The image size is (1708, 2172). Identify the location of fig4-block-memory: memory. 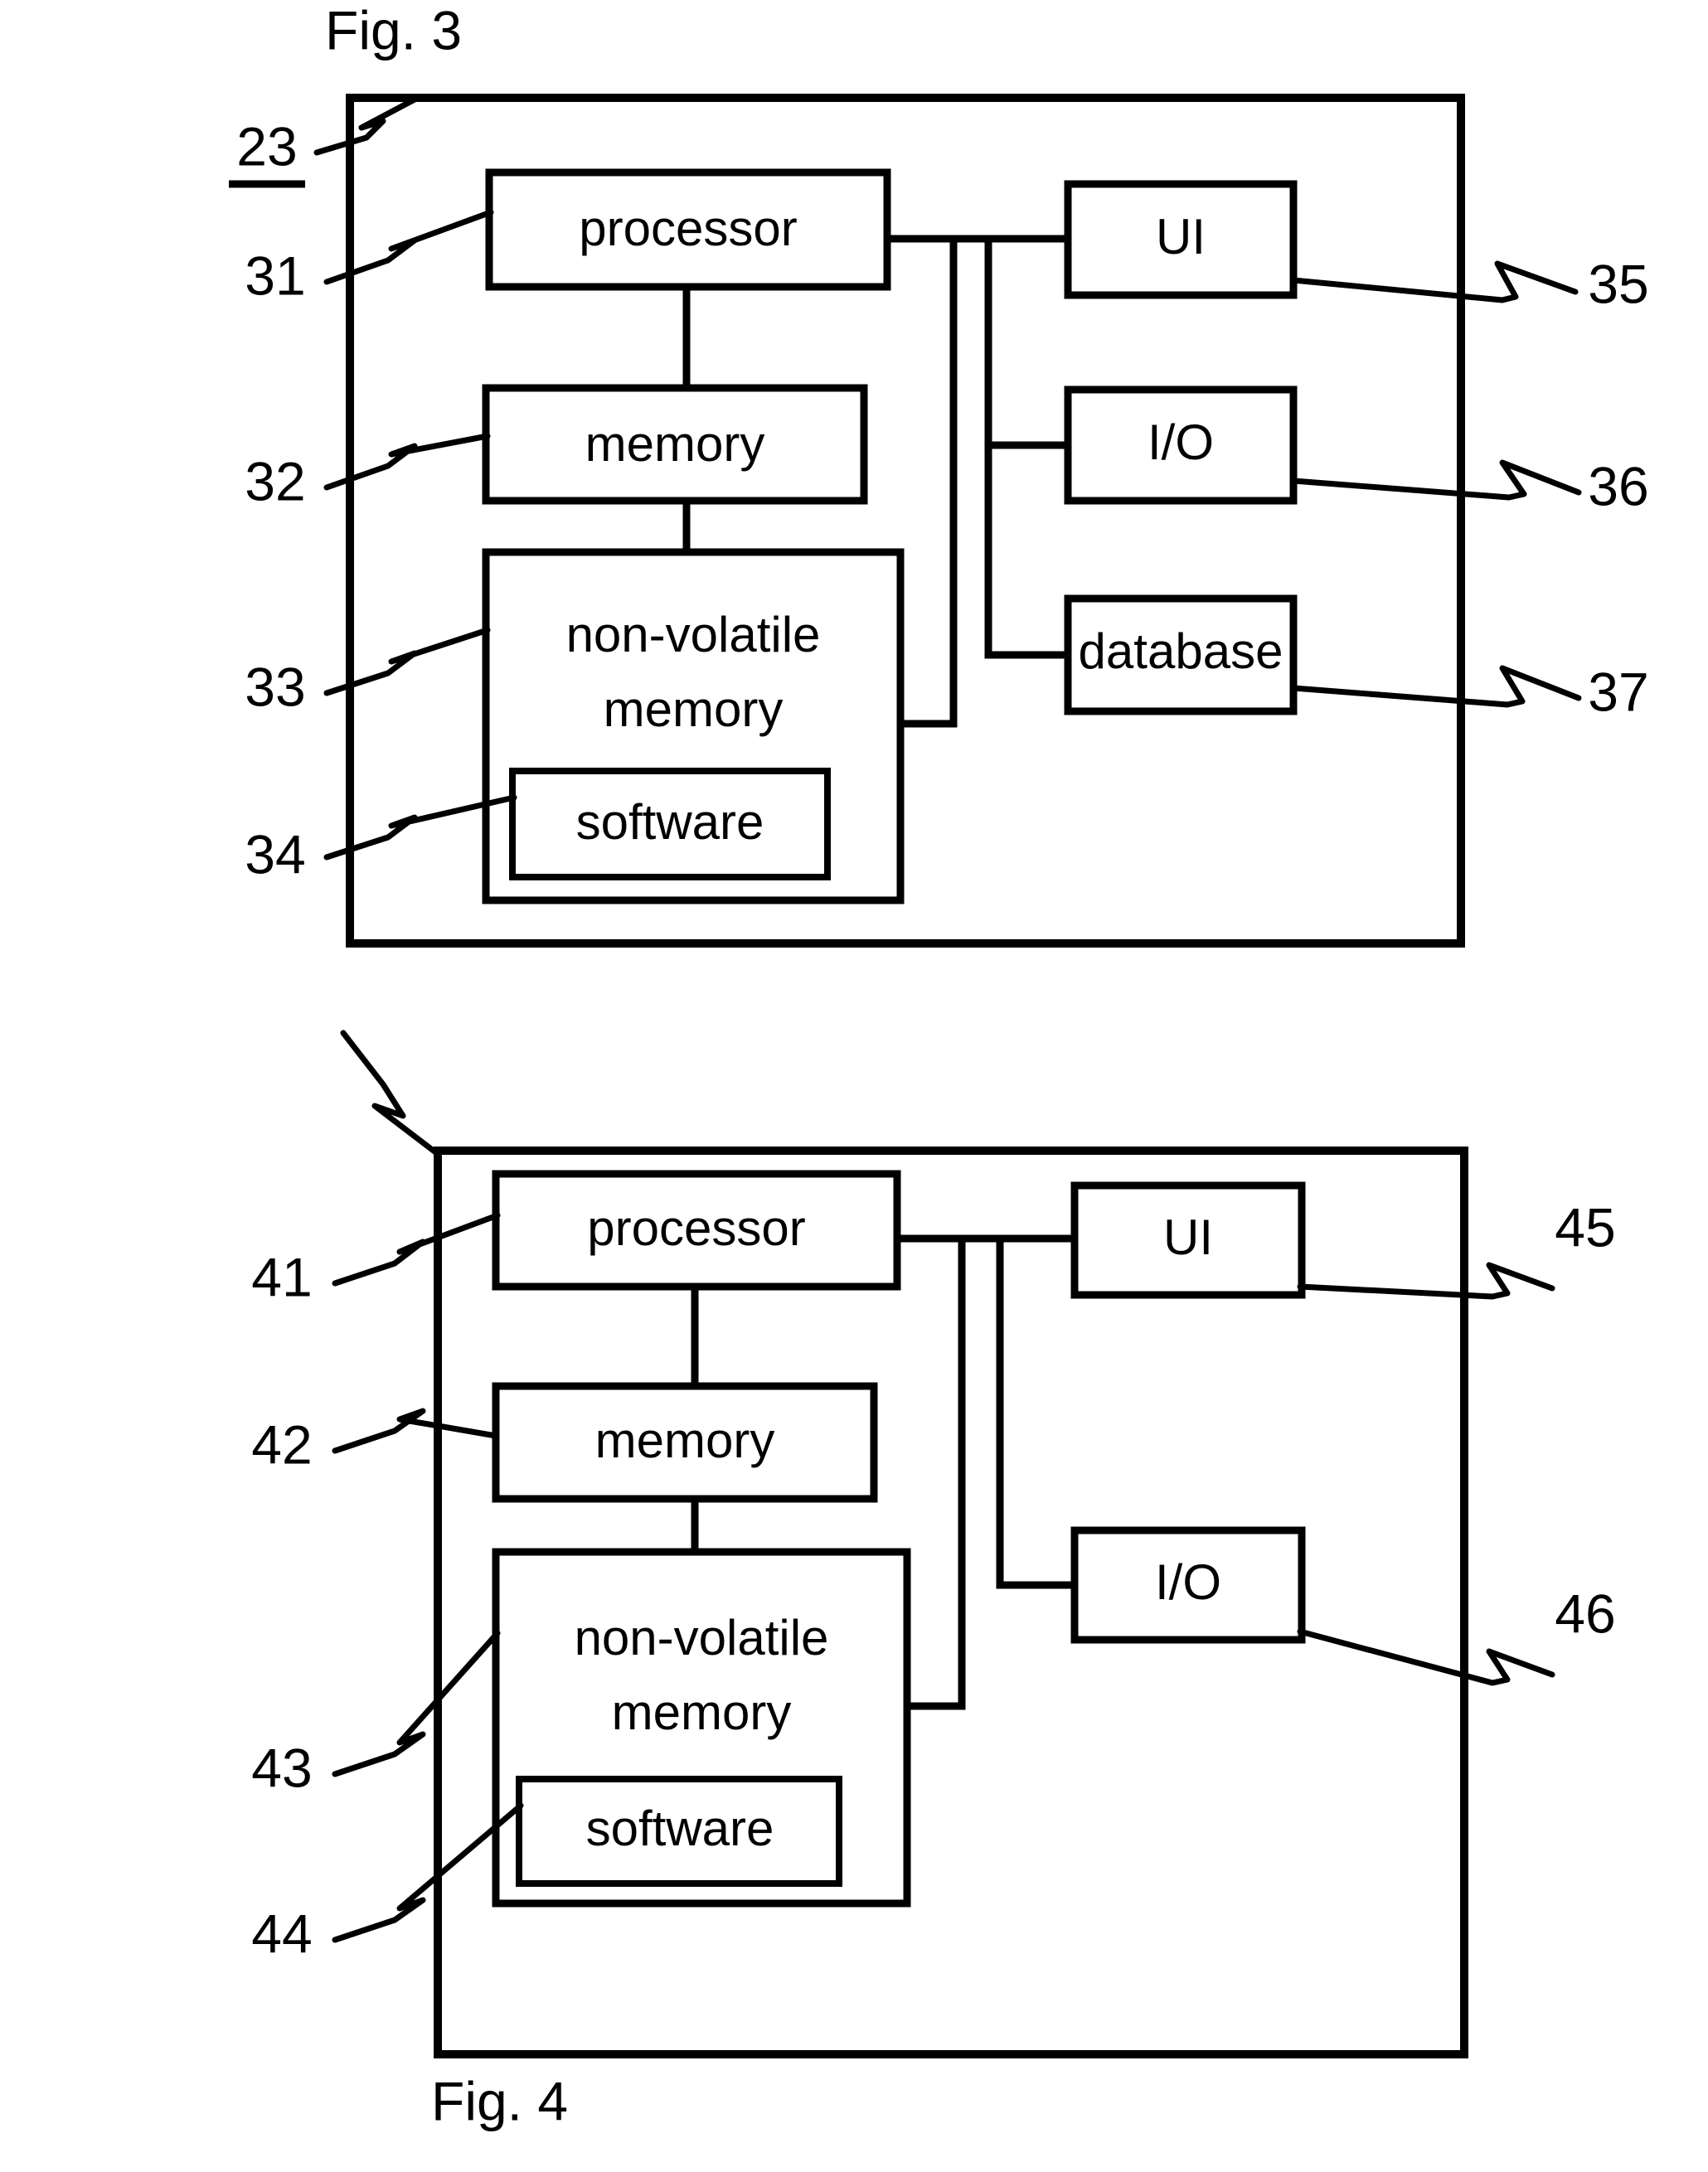
(685, 1442).